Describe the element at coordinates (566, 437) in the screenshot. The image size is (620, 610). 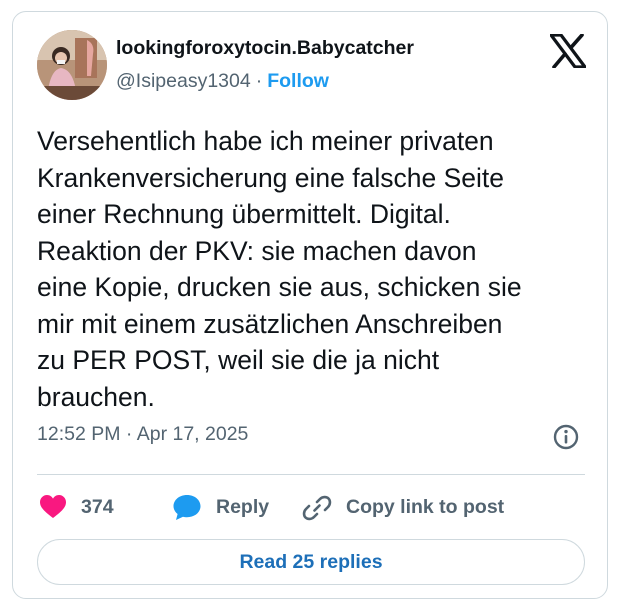
I see `info-icon` at that location.